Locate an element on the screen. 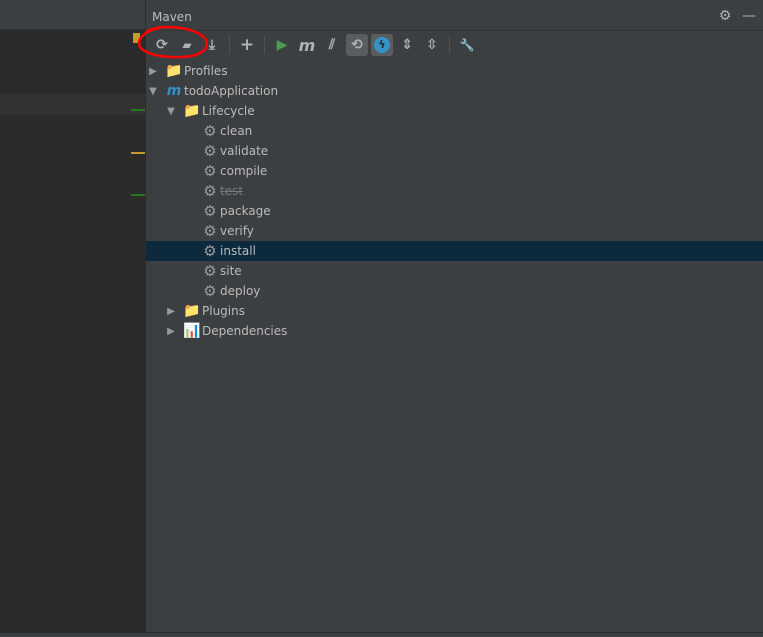  minimize-icon: — is located at coordinates (749, 16).